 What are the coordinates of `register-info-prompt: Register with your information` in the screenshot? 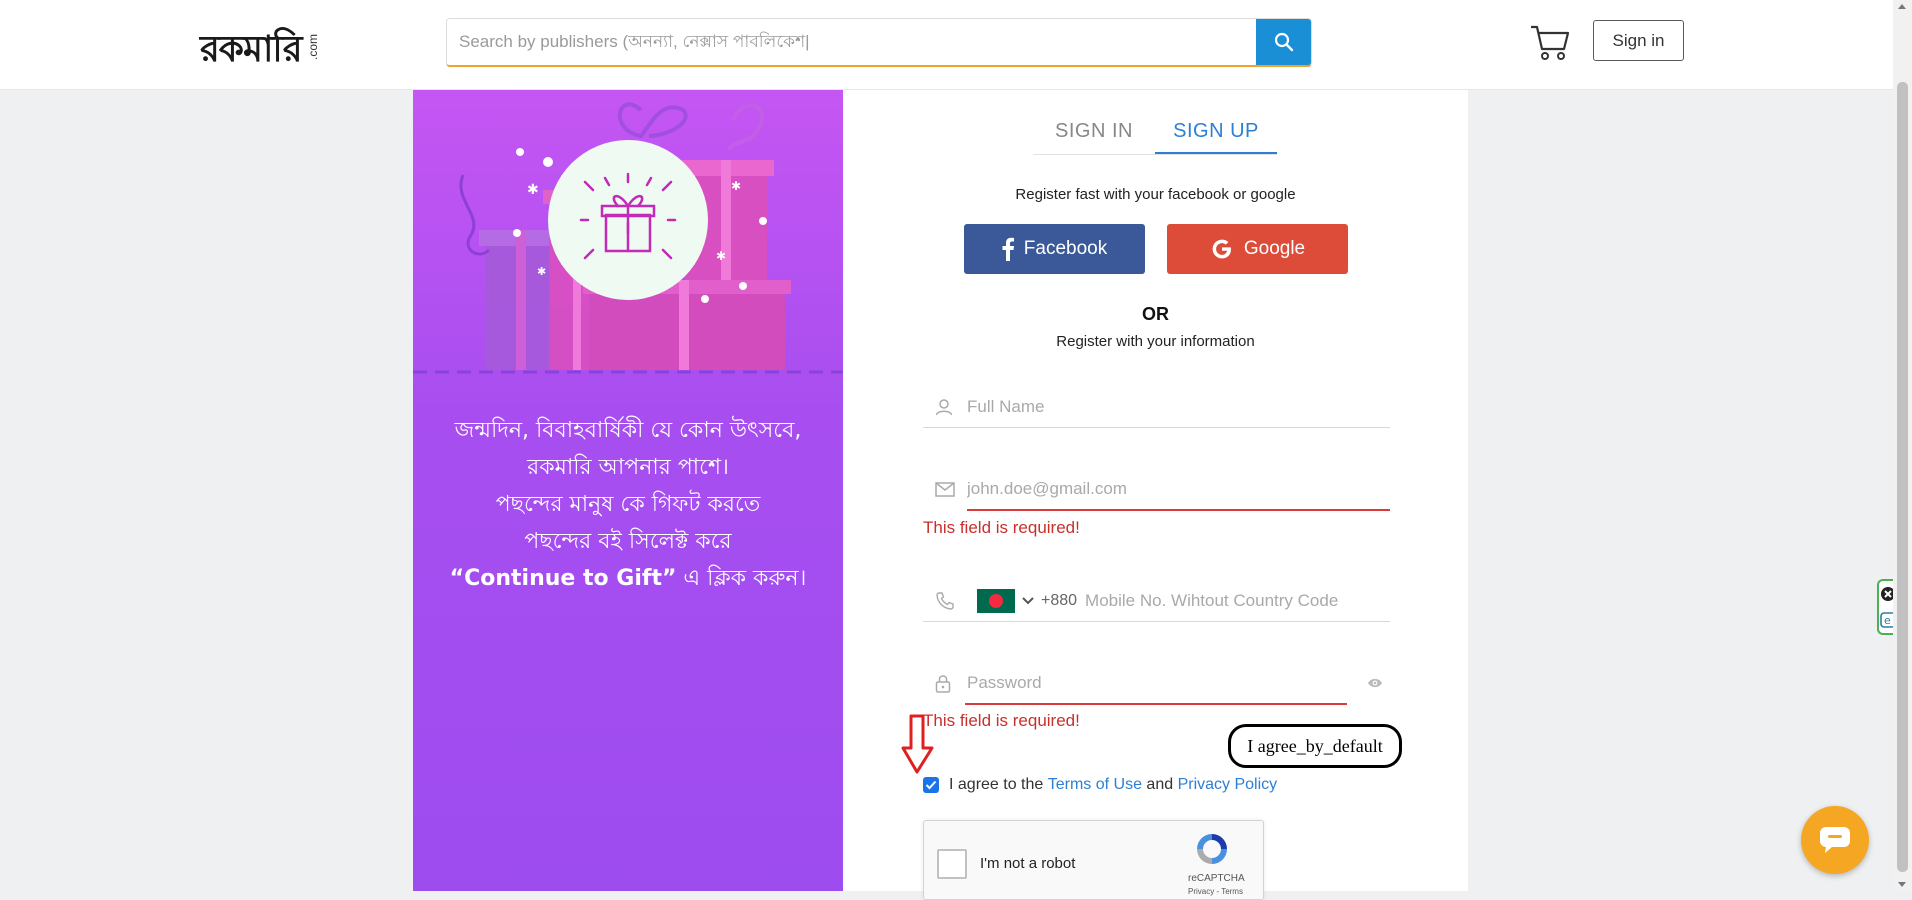 It's located at (1155, 341).